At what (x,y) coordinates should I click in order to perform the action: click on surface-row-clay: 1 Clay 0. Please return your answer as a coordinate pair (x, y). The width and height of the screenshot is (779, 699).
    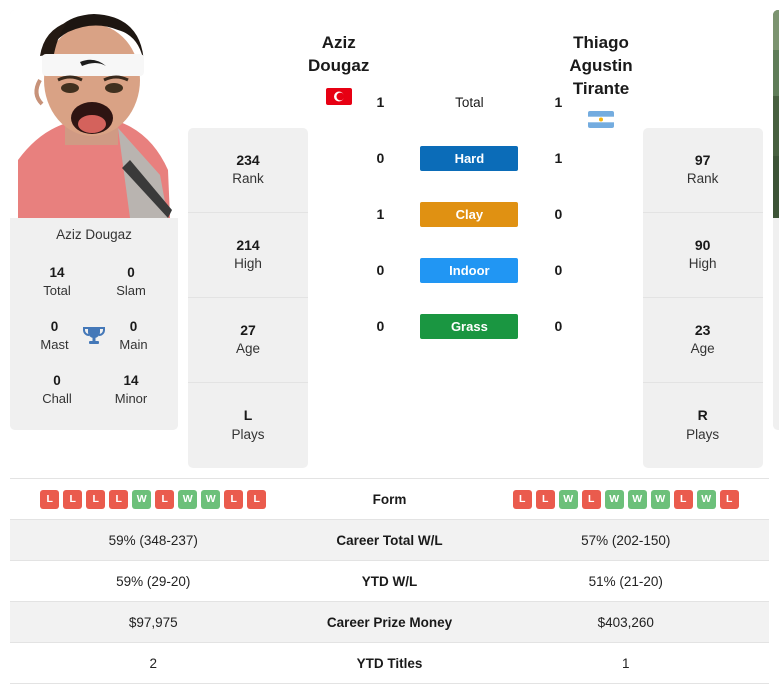
    Looking at the image, I should click on (469, 214).